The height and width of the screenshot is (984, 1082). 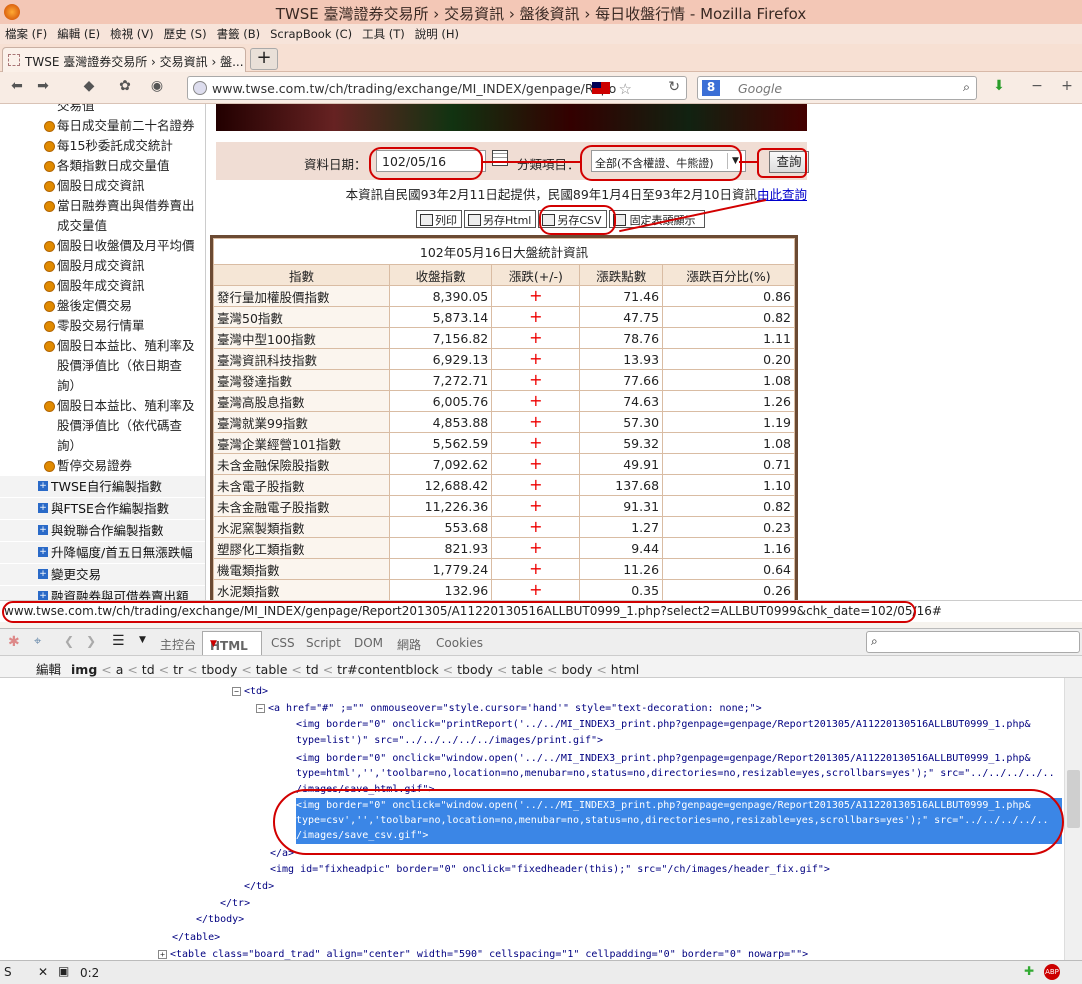 I want to click on search-engine-icon: 8, so click(x=711, y=88).